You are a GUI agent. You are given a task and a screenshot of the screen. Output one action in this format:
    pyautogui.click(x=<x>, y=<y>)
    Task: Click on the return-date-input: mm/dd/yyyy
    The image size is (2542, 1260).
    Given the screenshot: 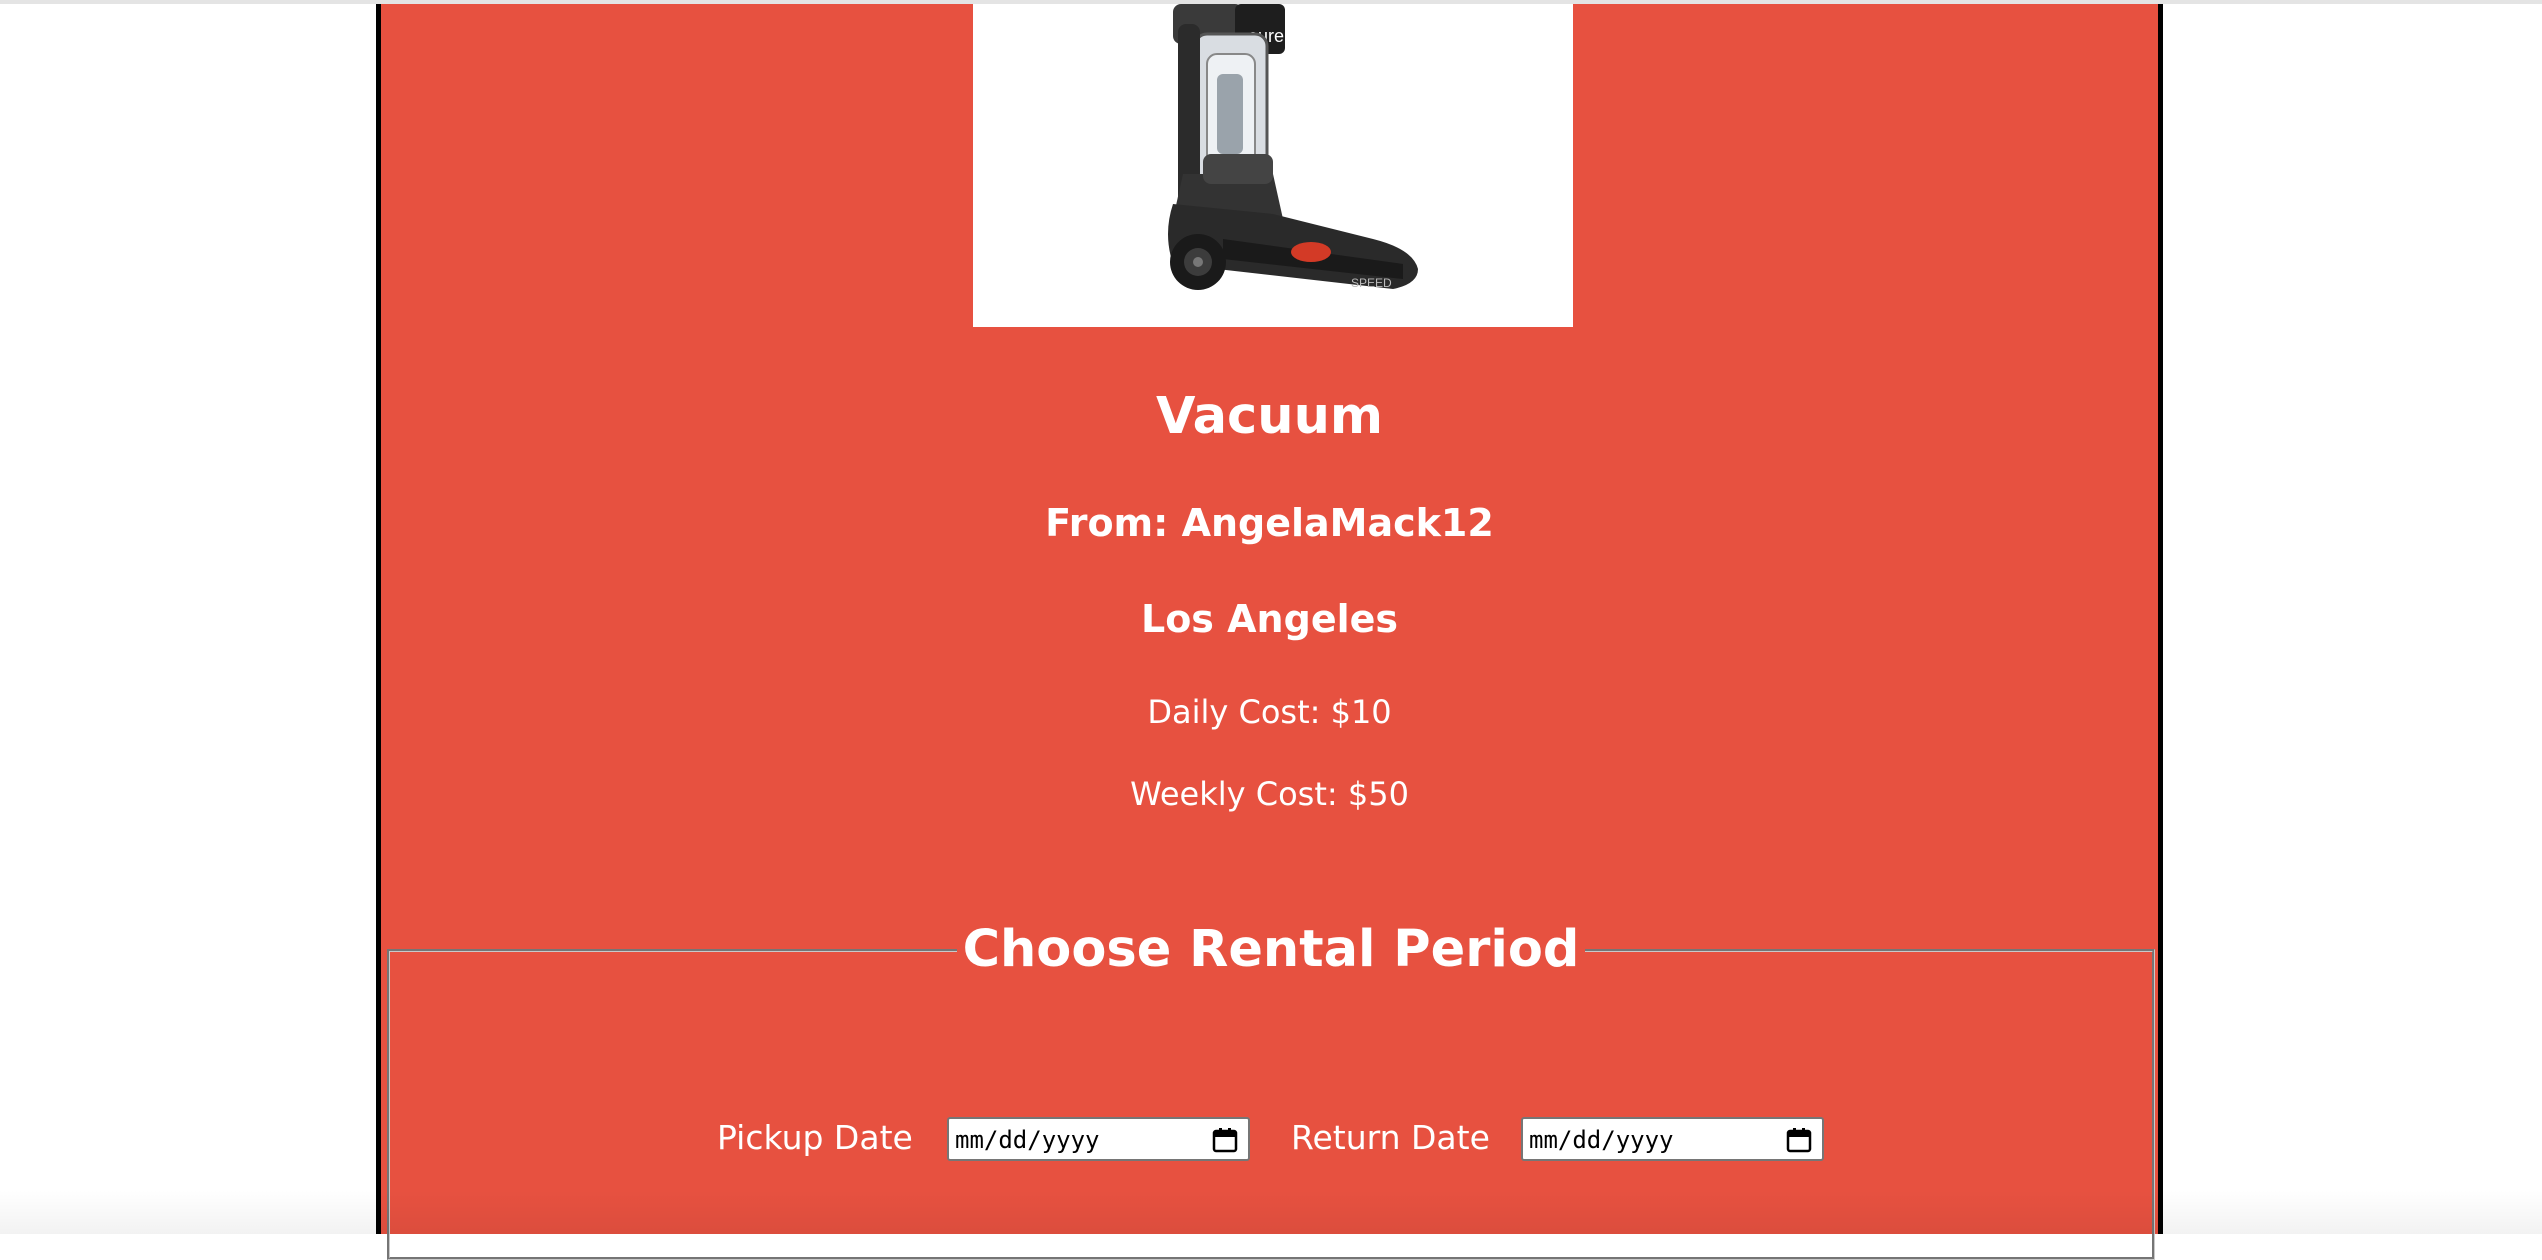 What is the action you would take?
    pyautogui.click(x=1672, y=1139)
    